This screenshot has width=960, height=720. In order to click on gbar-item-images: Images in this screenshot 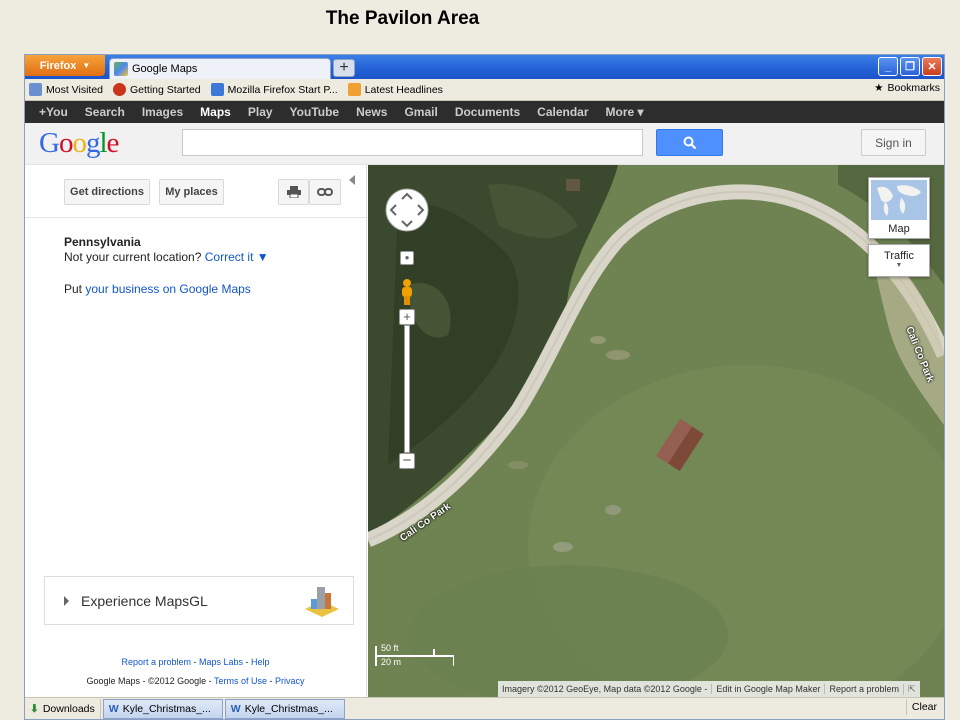, I will do `click(162, 112)`.